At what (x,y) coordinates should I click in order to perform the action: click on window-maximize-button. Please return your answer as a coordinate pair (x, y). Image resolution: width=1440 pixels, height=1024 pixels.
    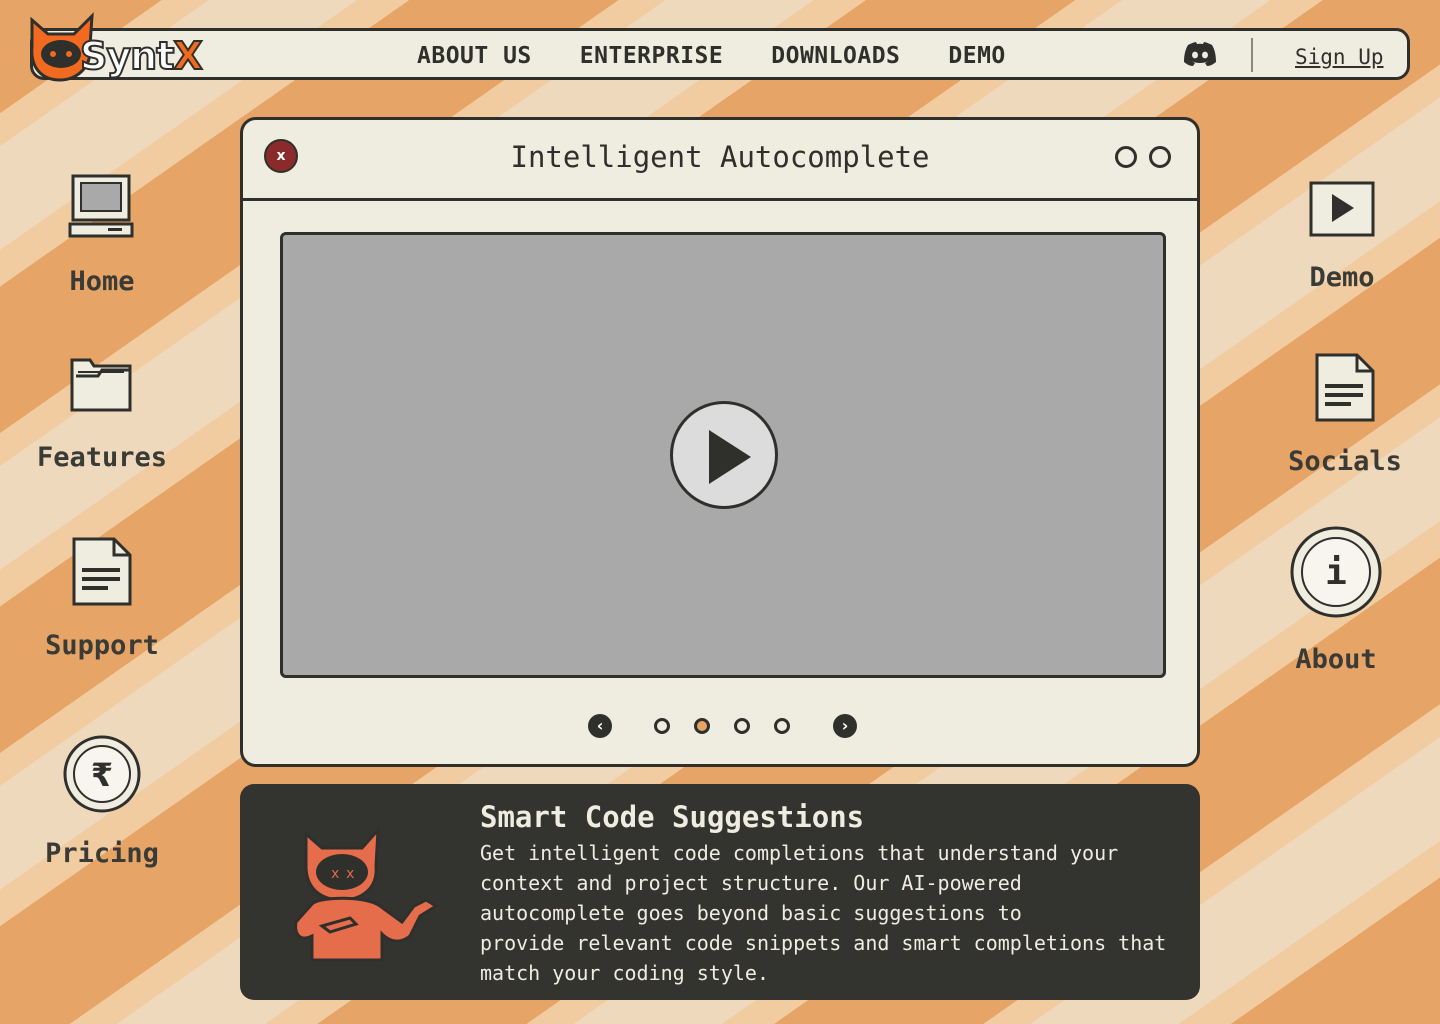
    Looking at the image, I should click on (1160, 157).